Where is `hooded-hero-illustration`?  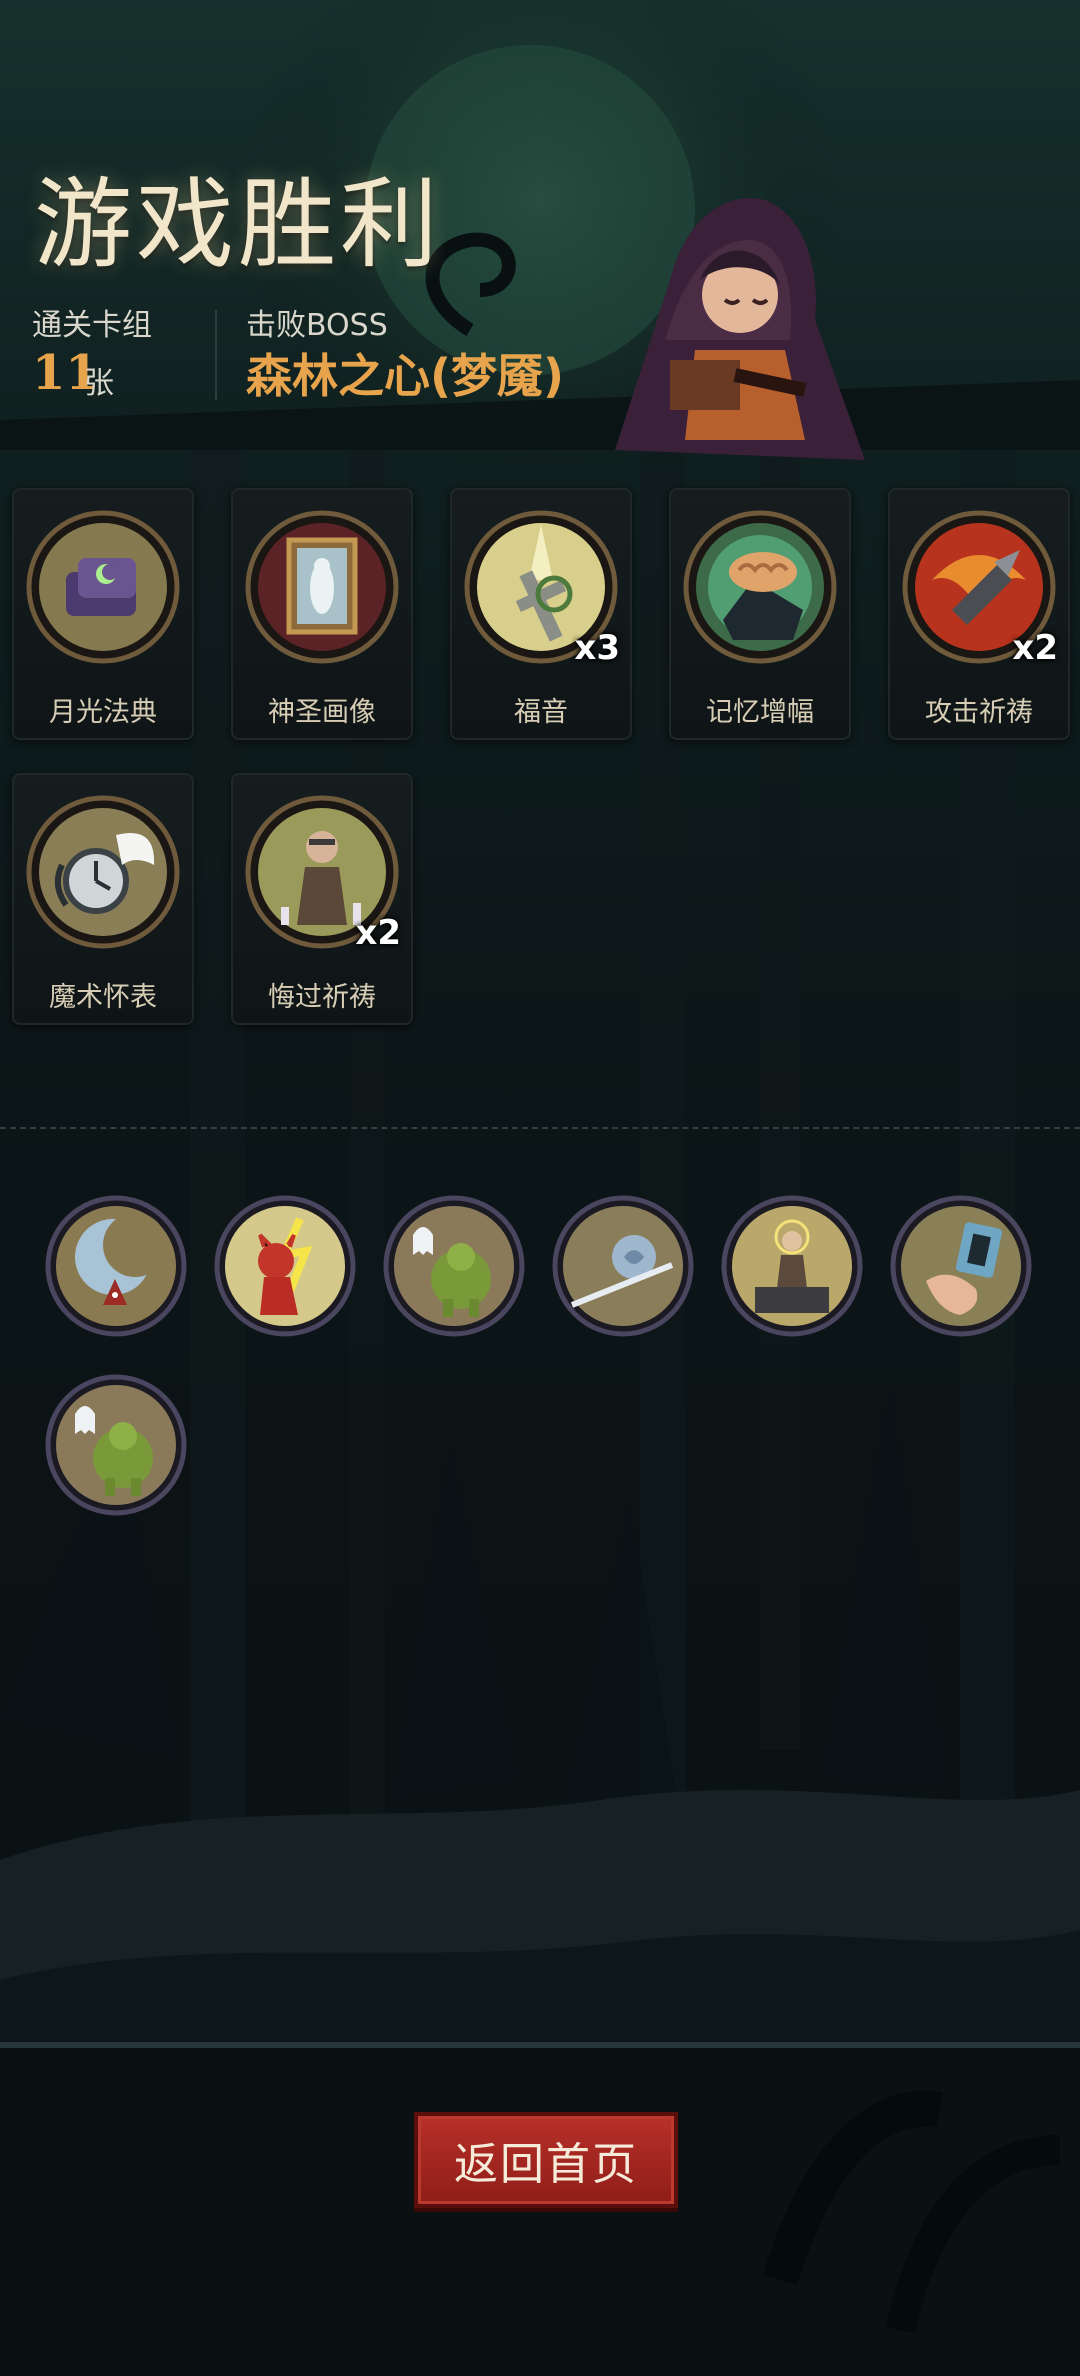
hooded-hero-illustration is located at coordinates (740, 329).